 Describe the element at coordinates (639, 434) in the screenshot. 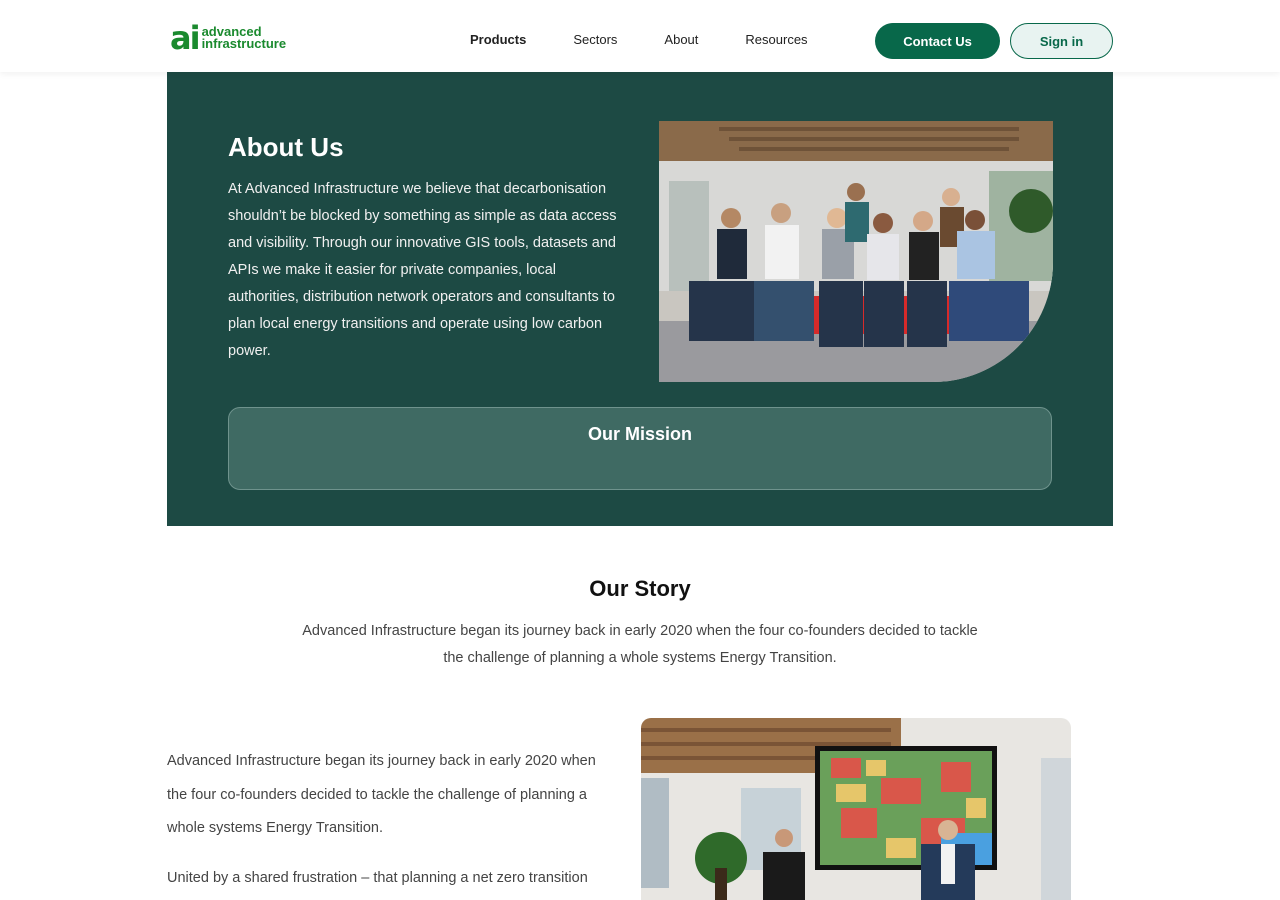

I see `mission-title: Our Mission` at that location.